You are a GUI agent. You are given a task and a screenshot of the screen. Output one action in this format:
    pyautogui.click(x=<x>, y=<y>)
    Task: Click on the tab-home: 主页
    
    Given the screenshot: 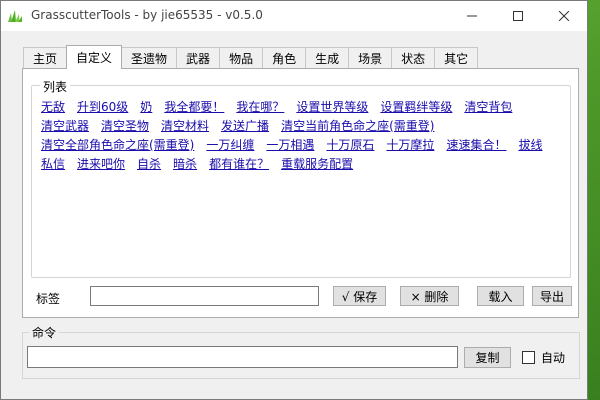 What is the action you would take?
    pyautogui.click(x=45, y=58)
    